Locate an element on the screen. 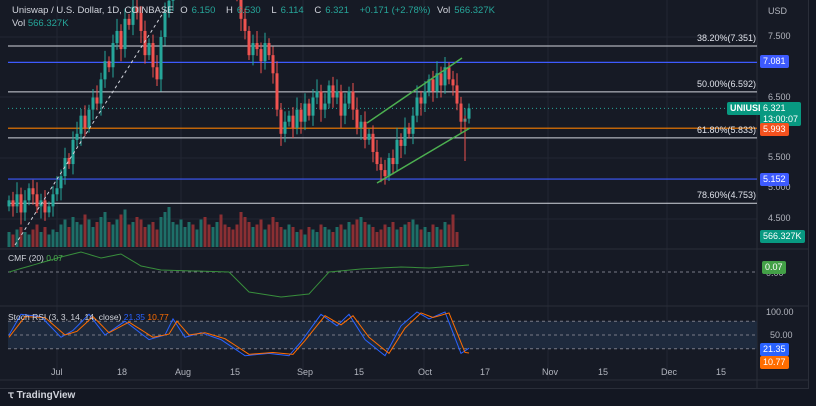 This screenshot has height=406, width=816. currency-label: USD is located at coordinates (778, 11).